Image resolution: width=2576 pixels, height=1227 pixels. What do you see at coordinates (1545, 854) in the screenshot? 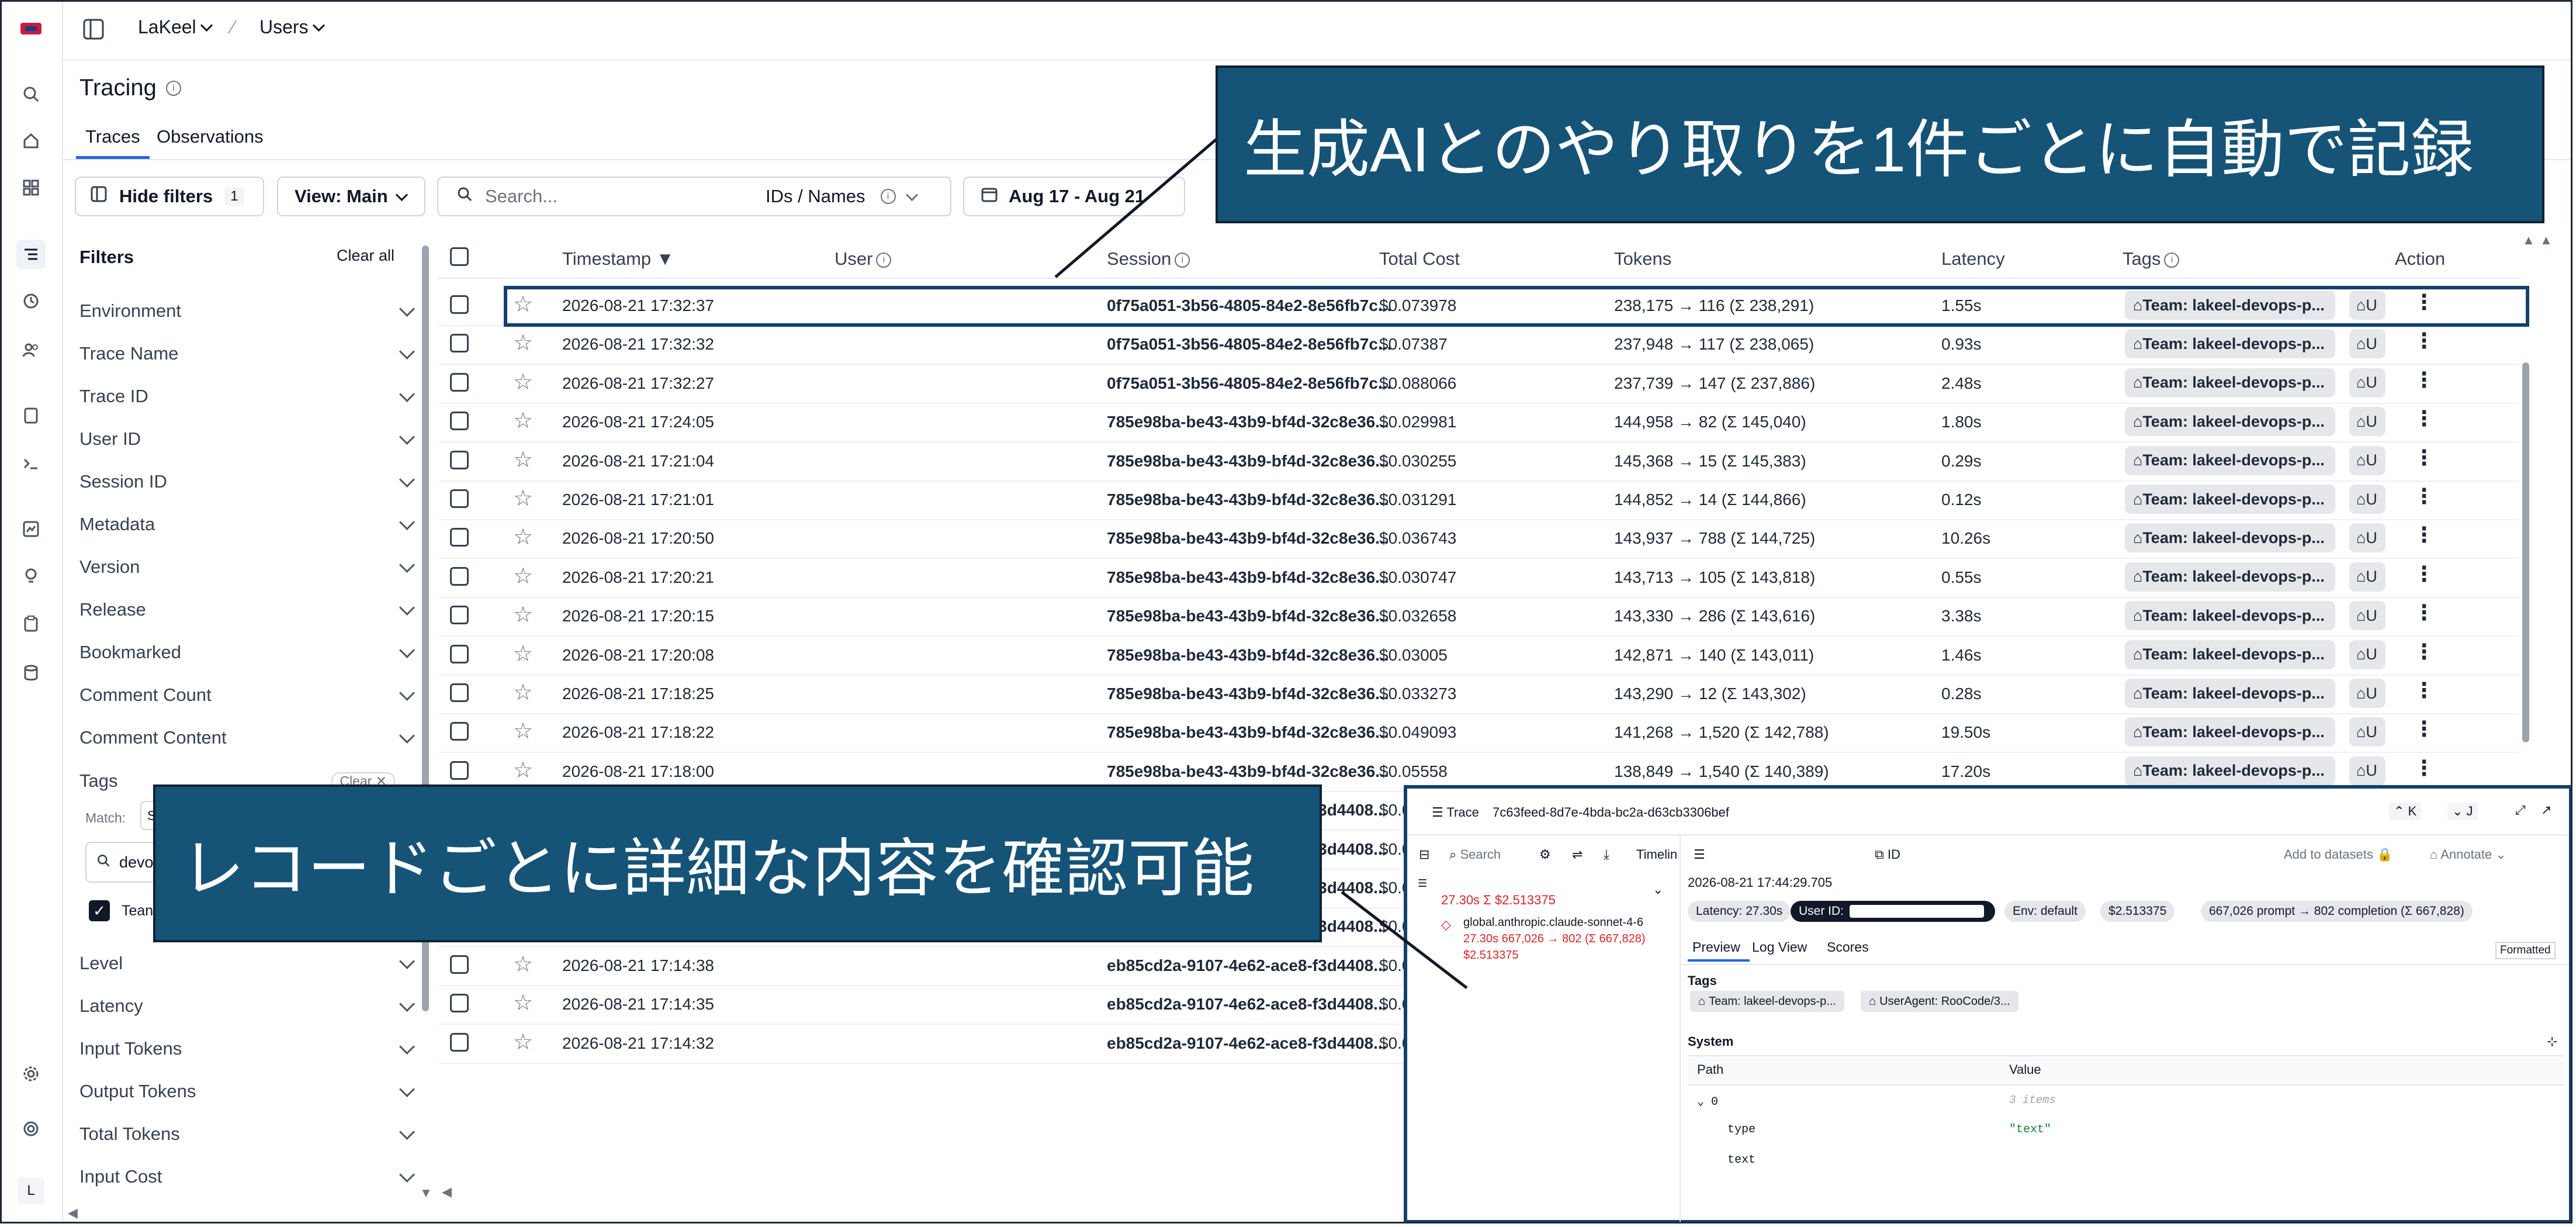
I see `settings-icon: ⚙` at bounding box center [1545, 854].